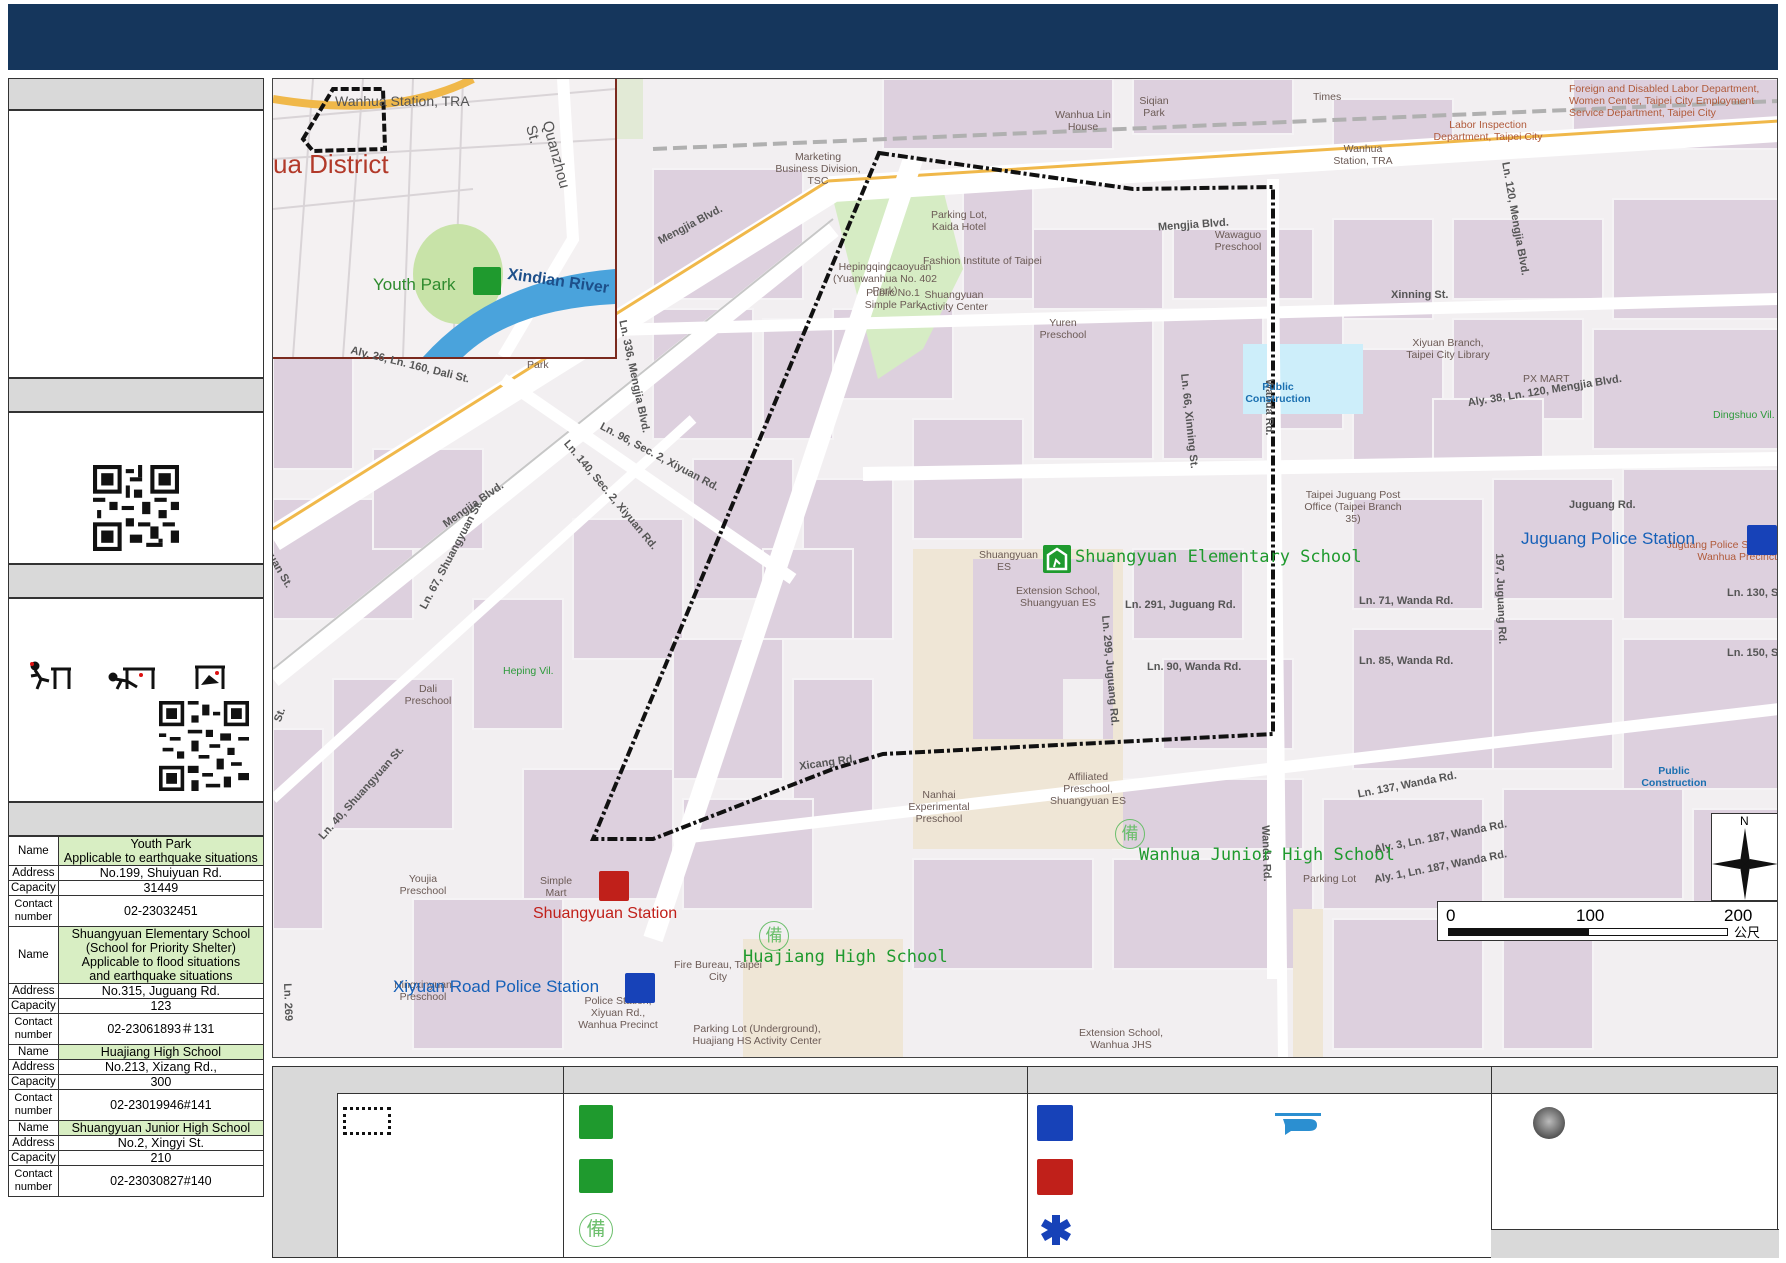 This screenshot has width=1786, height=1263. I want to click on table-row: Address No.315, Juguang Rd., so click(136, 991).